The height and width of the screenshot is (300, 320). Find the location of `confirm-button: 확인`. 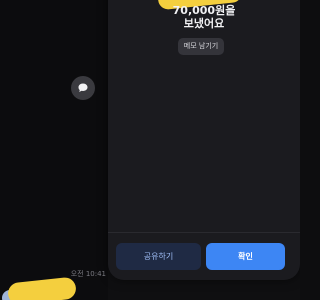

confirm-button: 확인 is located at coordinates (245, 256).